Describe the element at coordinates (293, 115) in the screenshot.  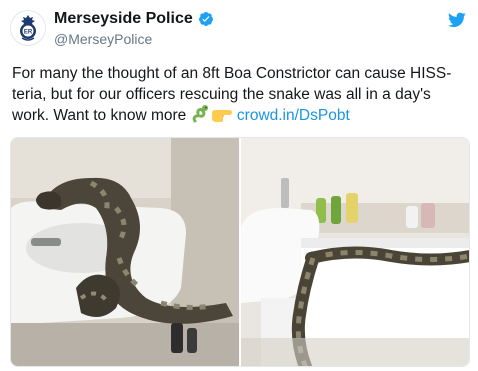
I see `tweet-link: crowd.in/DsPobt` at that location.